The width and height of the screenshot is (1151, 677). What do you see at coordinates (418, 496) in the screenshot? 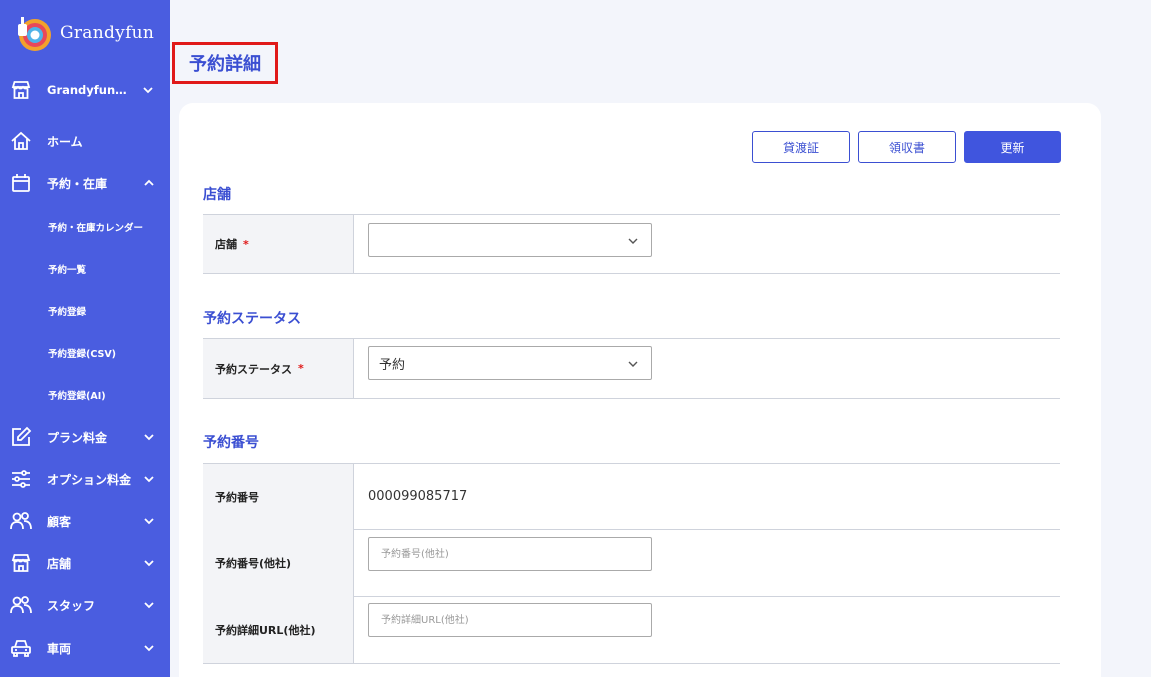
I see `reservation-number-value: 000099085717` at bounding box center [418, 496].